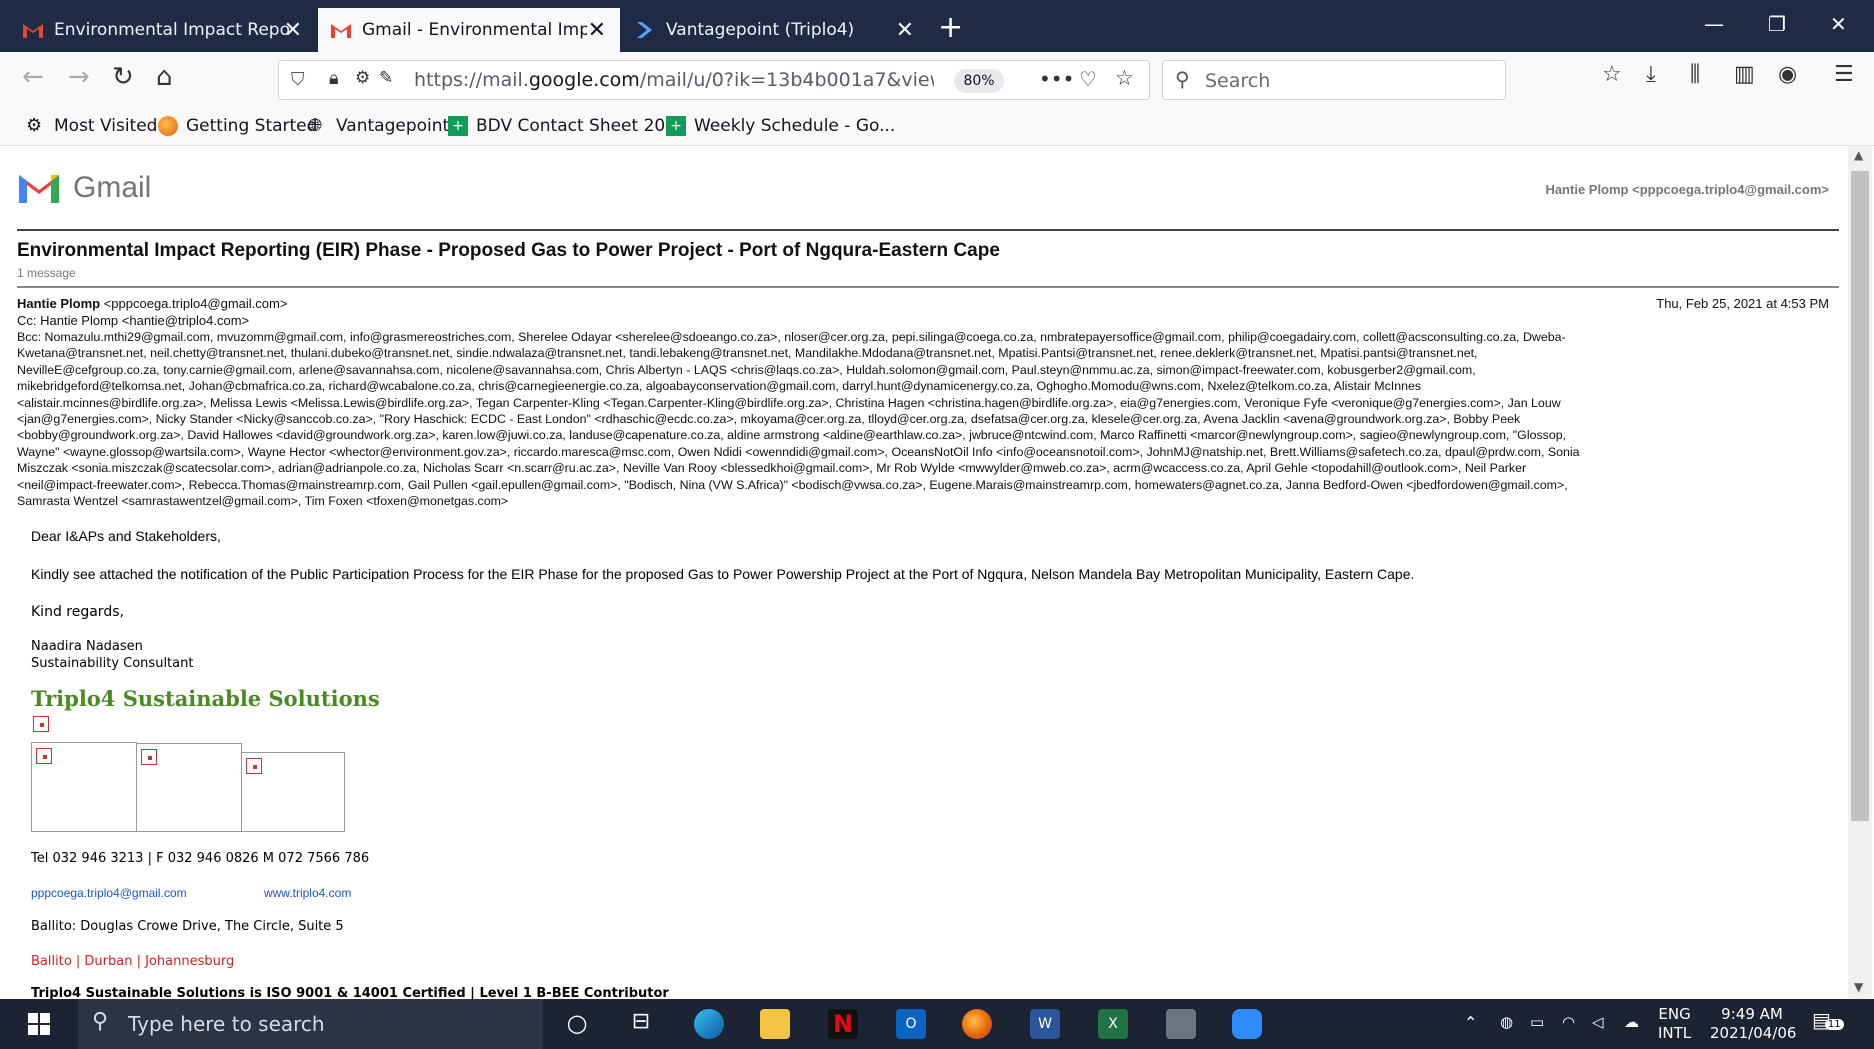 The image size is (1874, 1049). I want to click on company-name: Triplo4 Sustainable Solutions, so click(205, 698).